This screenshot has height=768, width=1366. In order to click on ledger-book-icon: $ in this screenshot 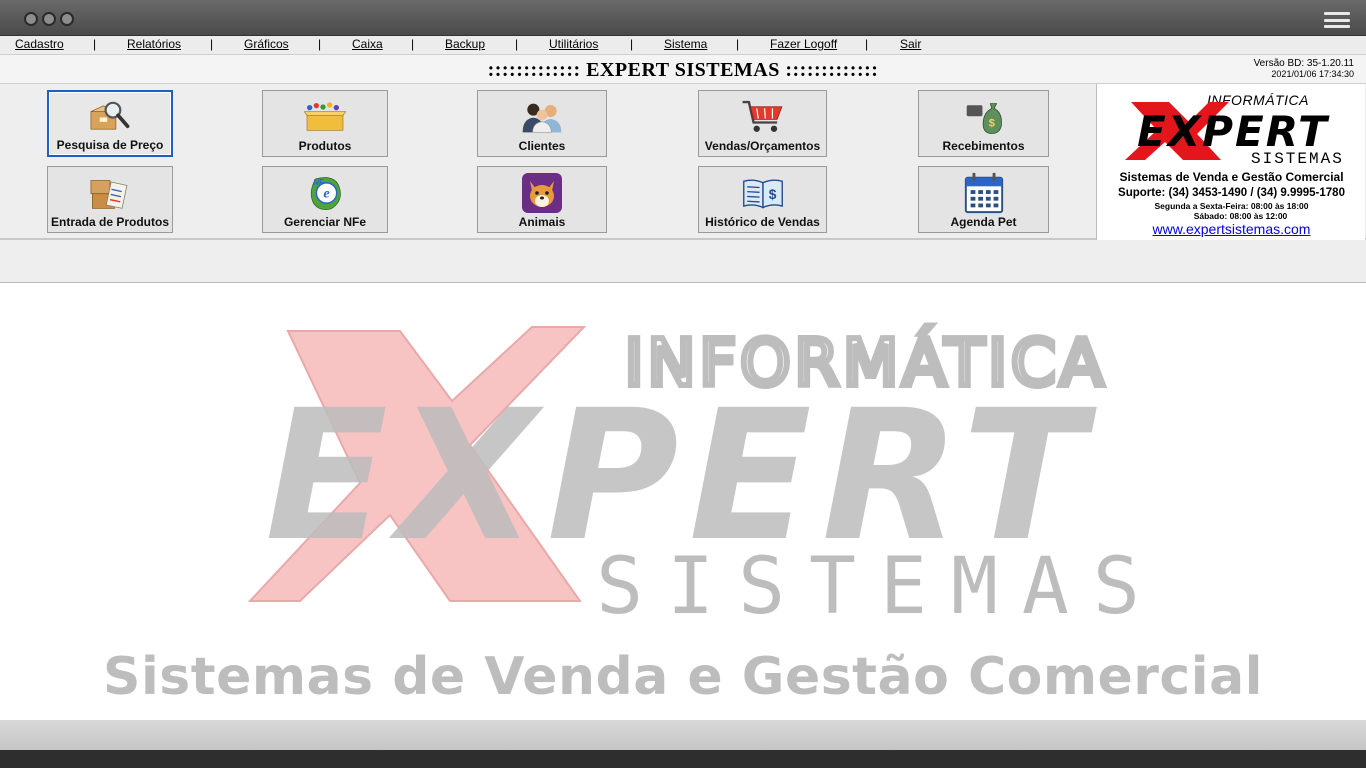, I will do `click(763, 193)`.